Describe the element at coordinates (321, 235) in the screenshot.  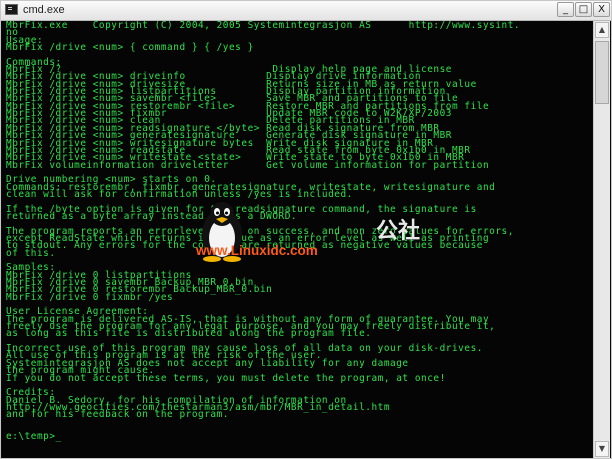
I see `watermark: 公社 www.Linuxidc.com` at that location.